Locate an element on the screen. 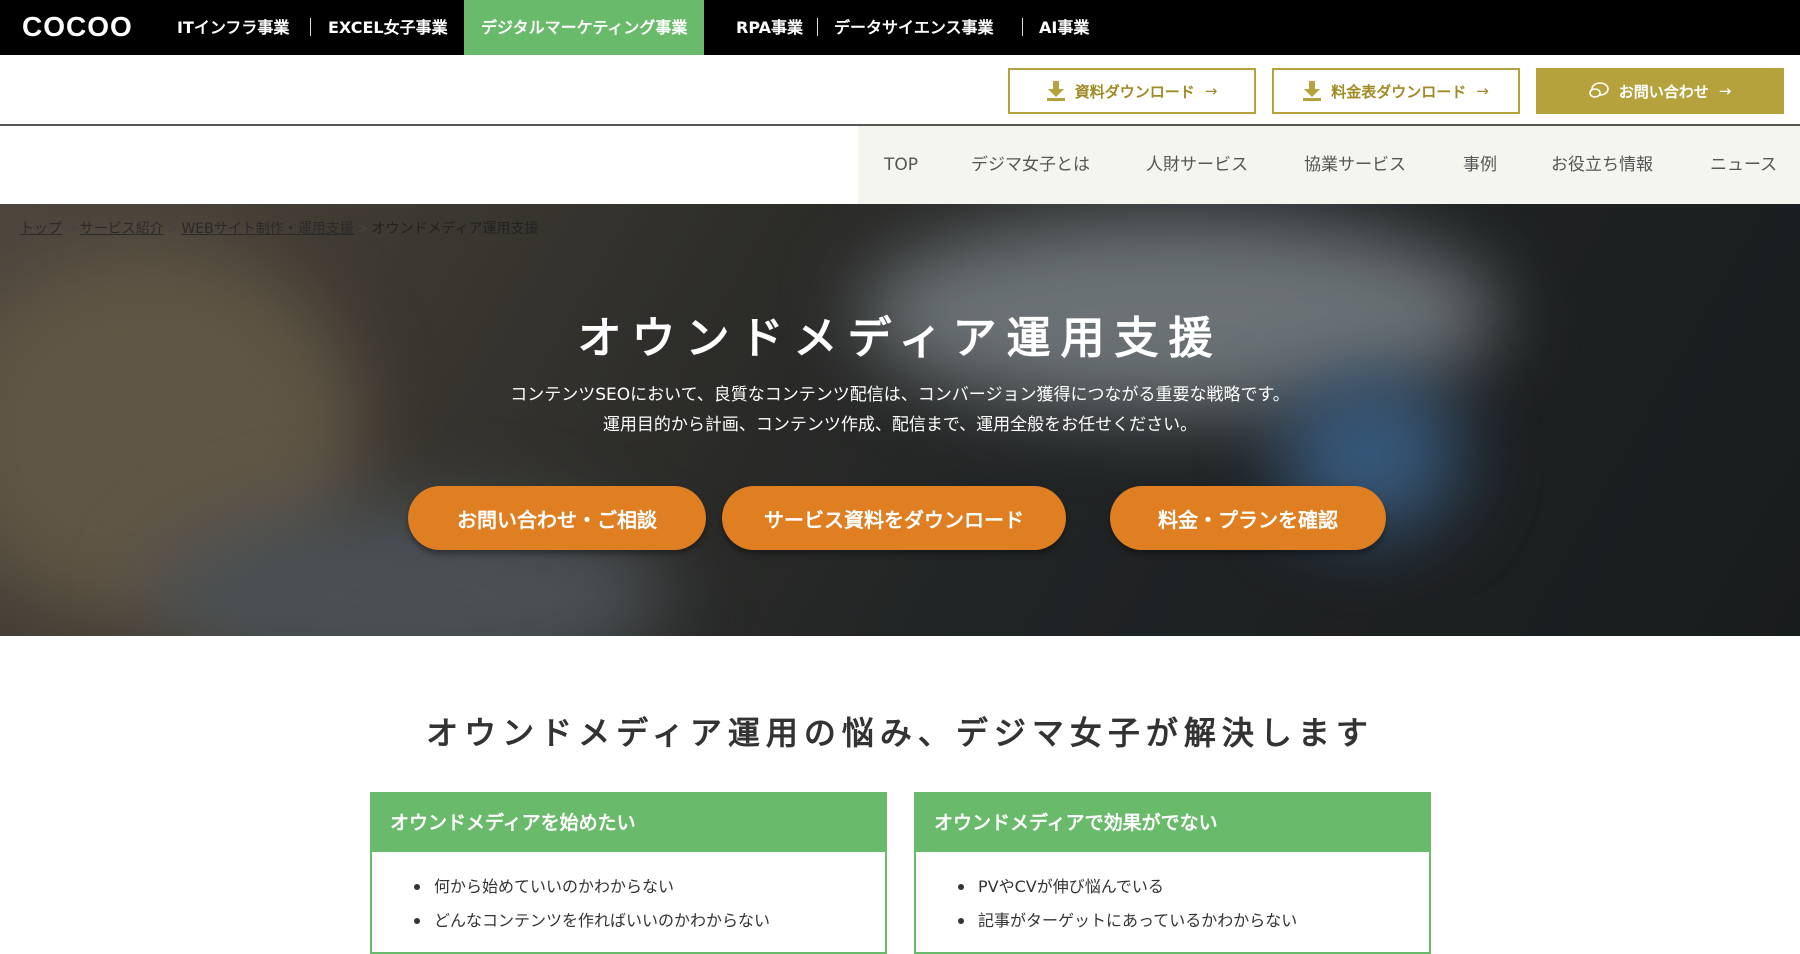  contact-label: お問い合わせ is located at coordinates (1663, 91).